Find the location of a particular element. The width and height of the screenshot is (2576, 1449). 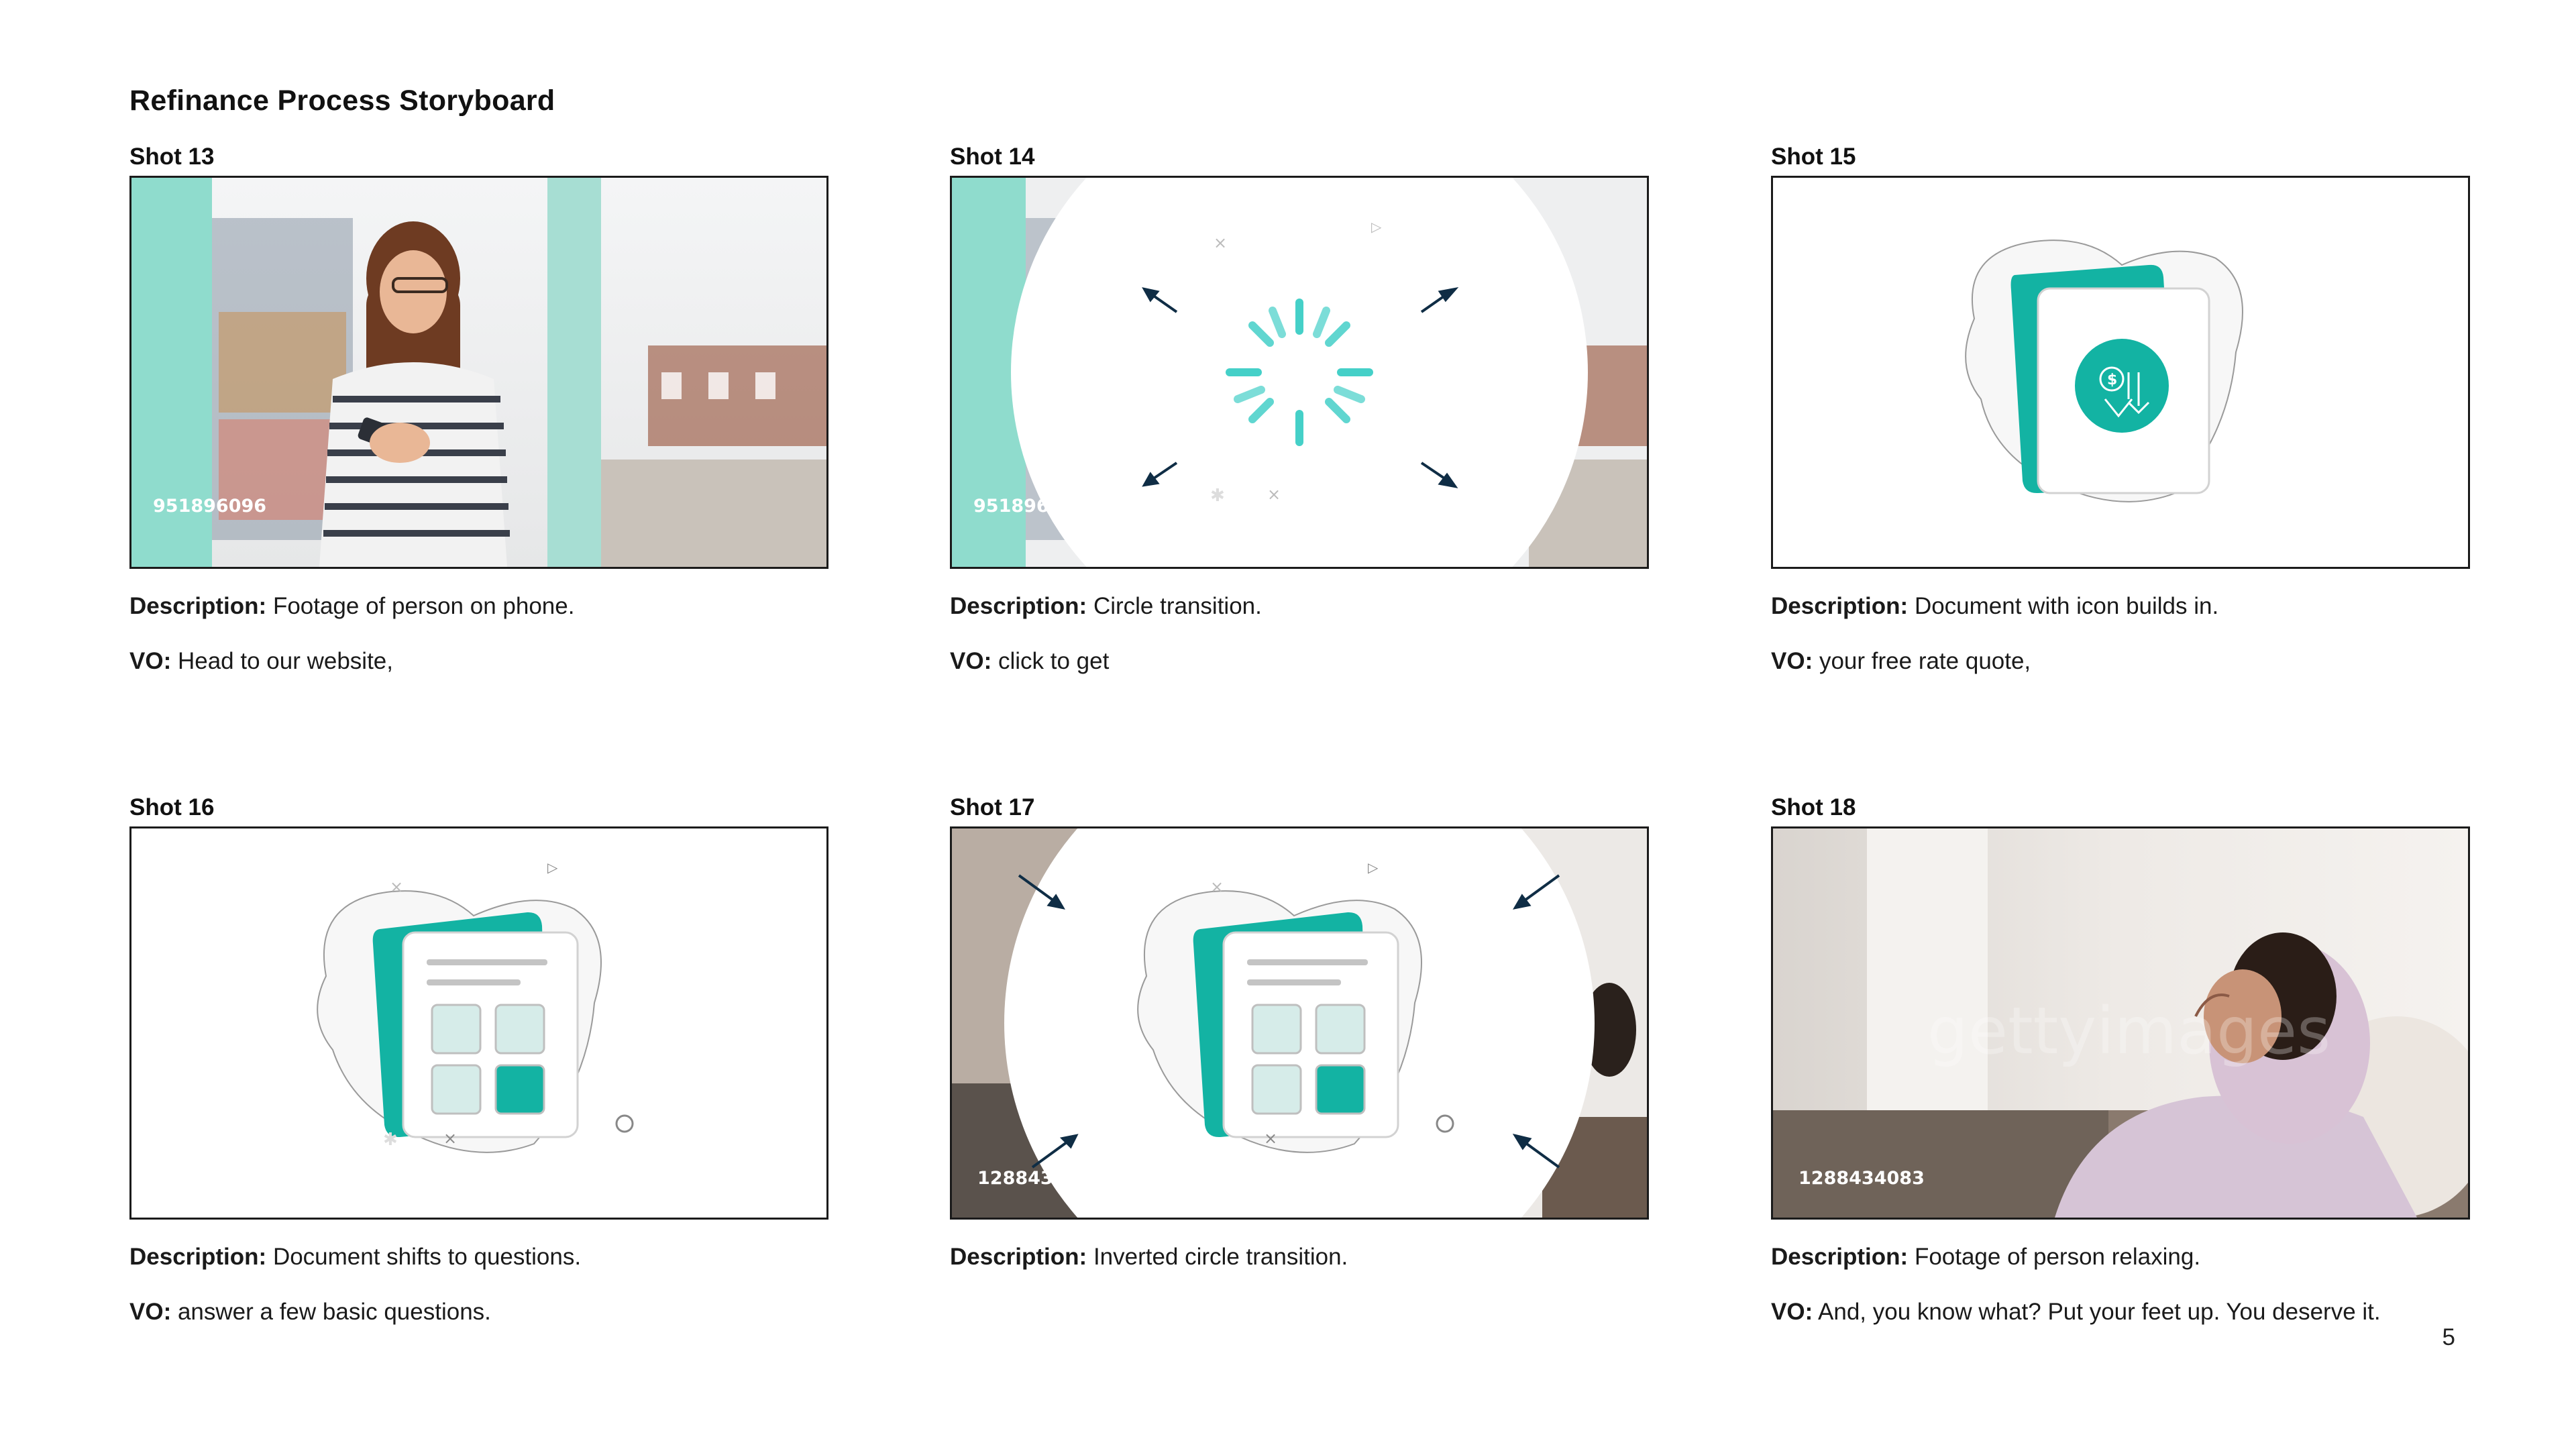

shot-vo: VO: answer a few basic questions. is located at coordinates (485, 1312).